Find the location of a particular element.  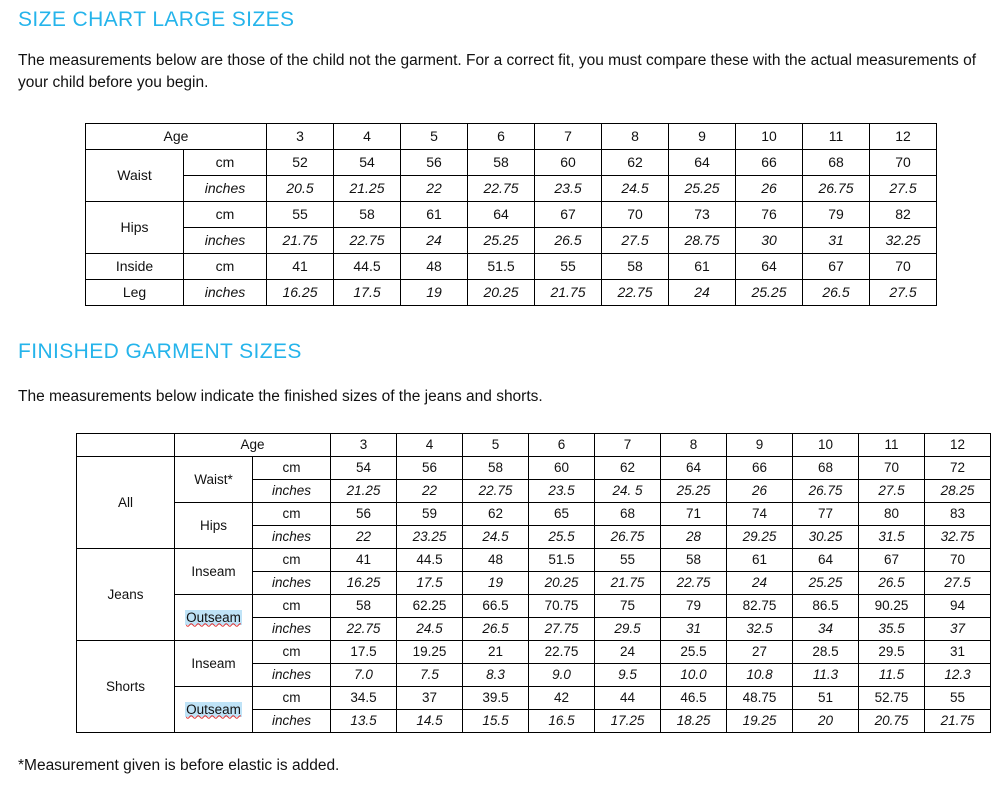

measurement-value-inches: 32.5 is located at coordinates (759, 629).